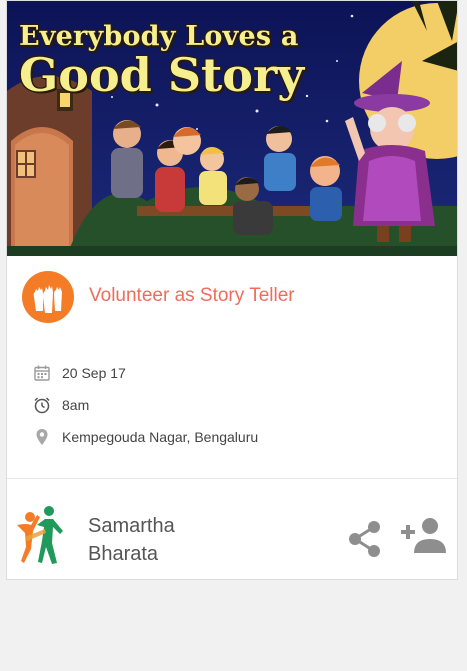 The width and height of the screenshot is (467, 671). I want to click on banner-headline: Everybody Loves a Good Story, so click(161, 60).